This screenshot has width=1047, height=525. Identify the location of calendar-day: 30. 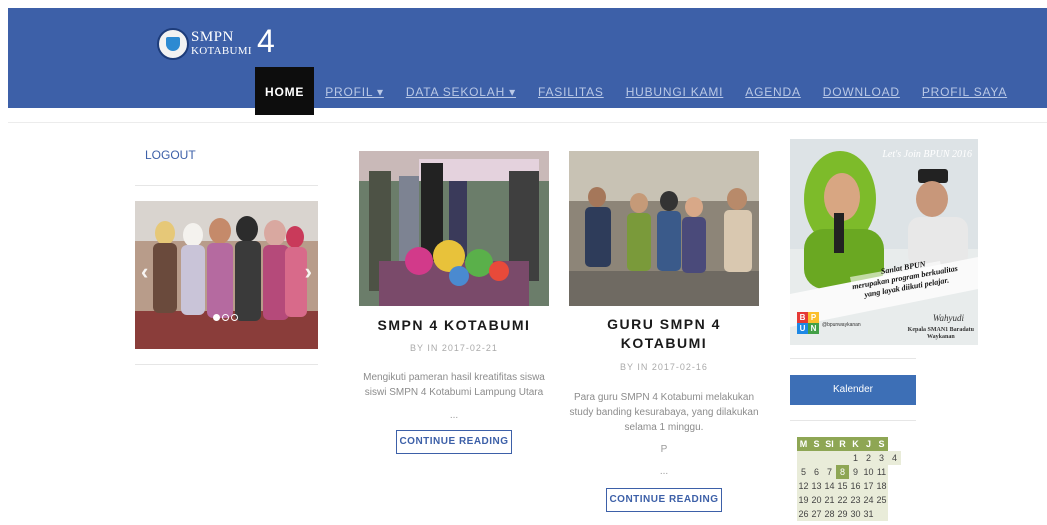
(855, 514).